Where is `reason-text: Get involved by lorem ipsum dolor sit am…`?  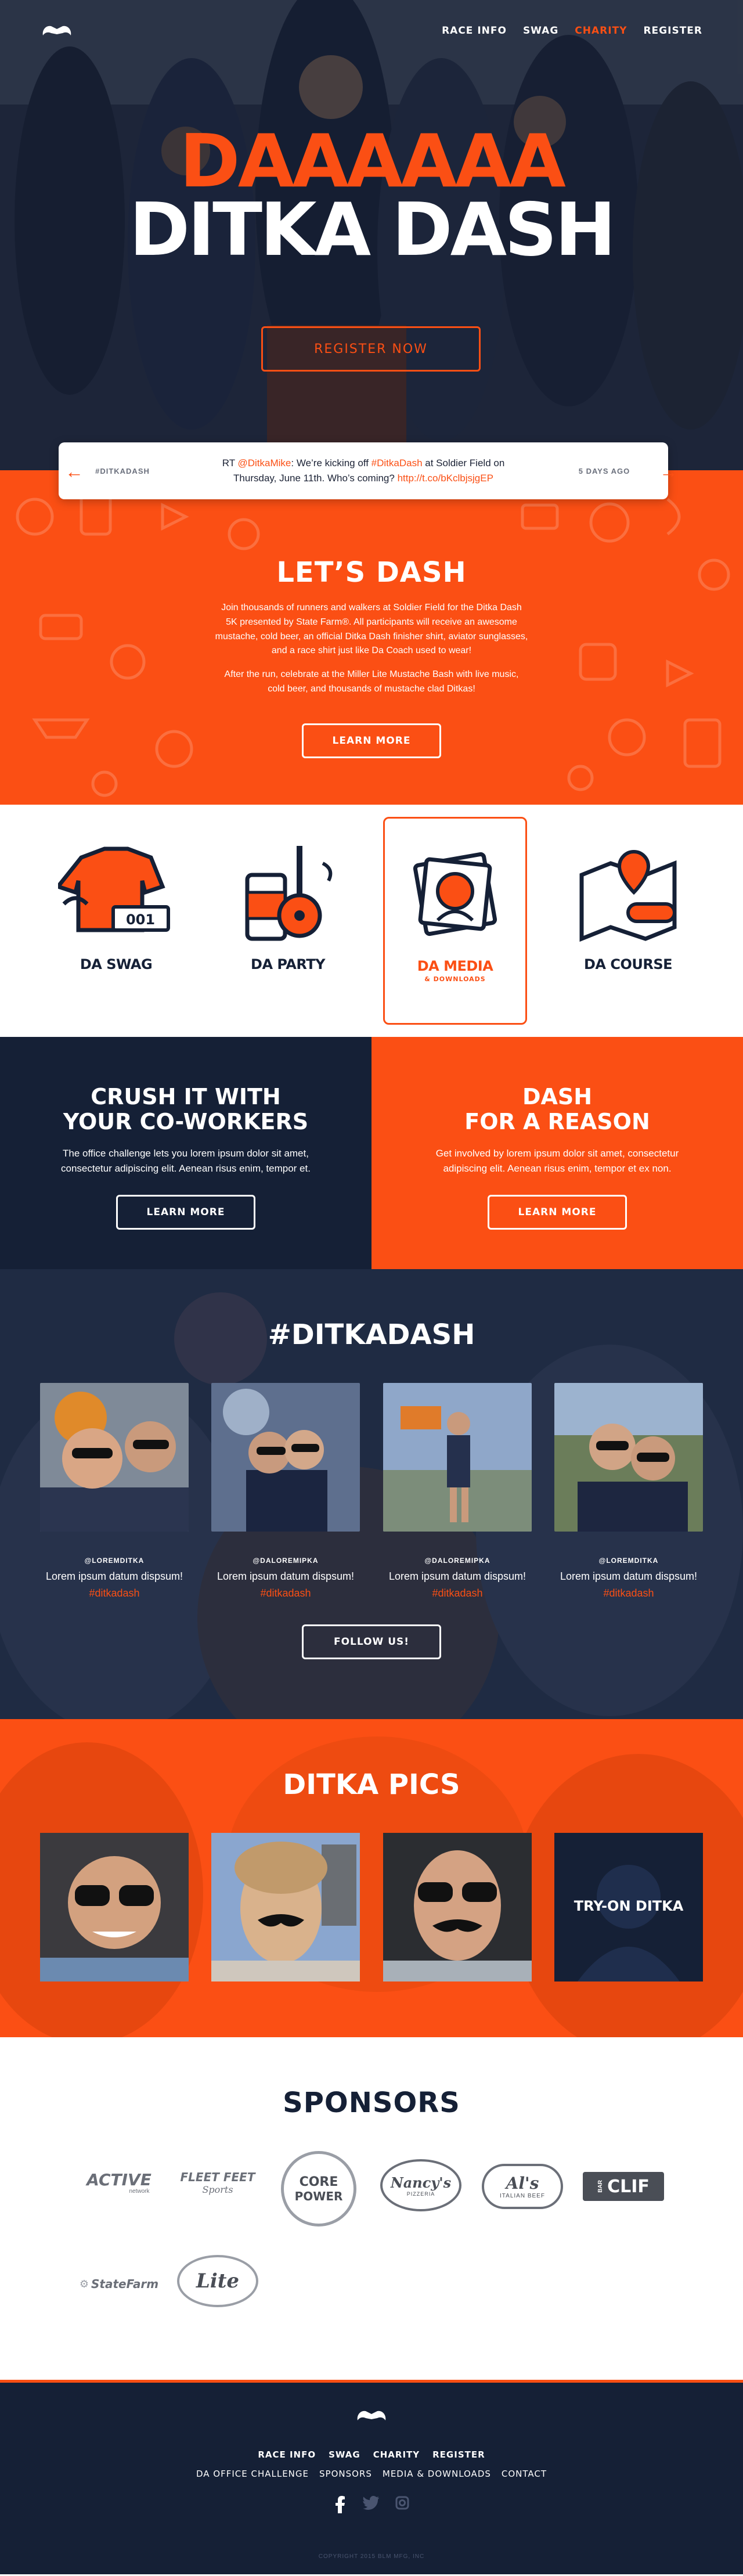
reason-text: Get involved by lorem ipsum dolor sit am… is located at coordinates (557, 1161).